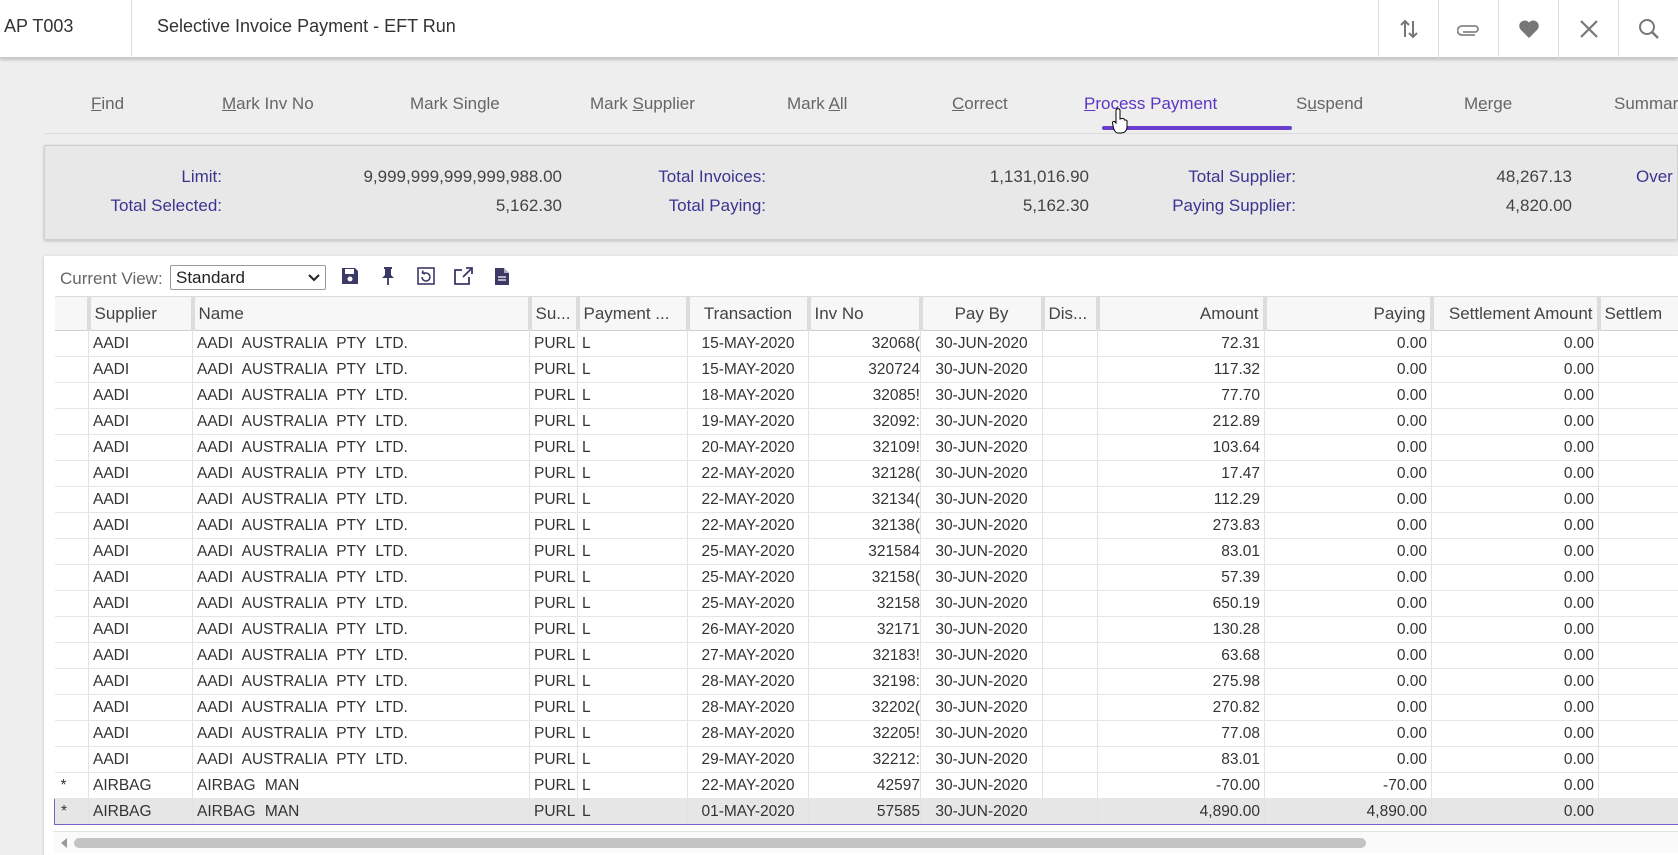  What do you see at coordinates (748, 551) in the screenshot?
I see `cell-transaction: 25-MAY-2020` at bounding box center [748, 551].